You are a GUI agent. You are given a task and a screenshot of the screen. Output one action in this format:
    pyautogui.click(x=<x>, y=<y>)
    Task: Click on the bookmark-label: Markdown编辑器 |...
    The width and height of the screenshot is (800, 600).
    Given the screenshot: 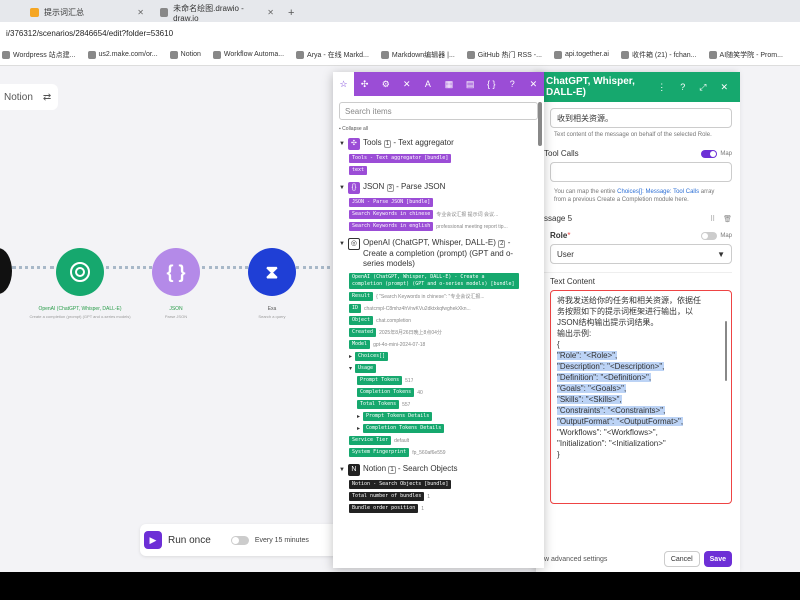 What is the action you would take?
    pyautogui.click(x=423, y=55)
    